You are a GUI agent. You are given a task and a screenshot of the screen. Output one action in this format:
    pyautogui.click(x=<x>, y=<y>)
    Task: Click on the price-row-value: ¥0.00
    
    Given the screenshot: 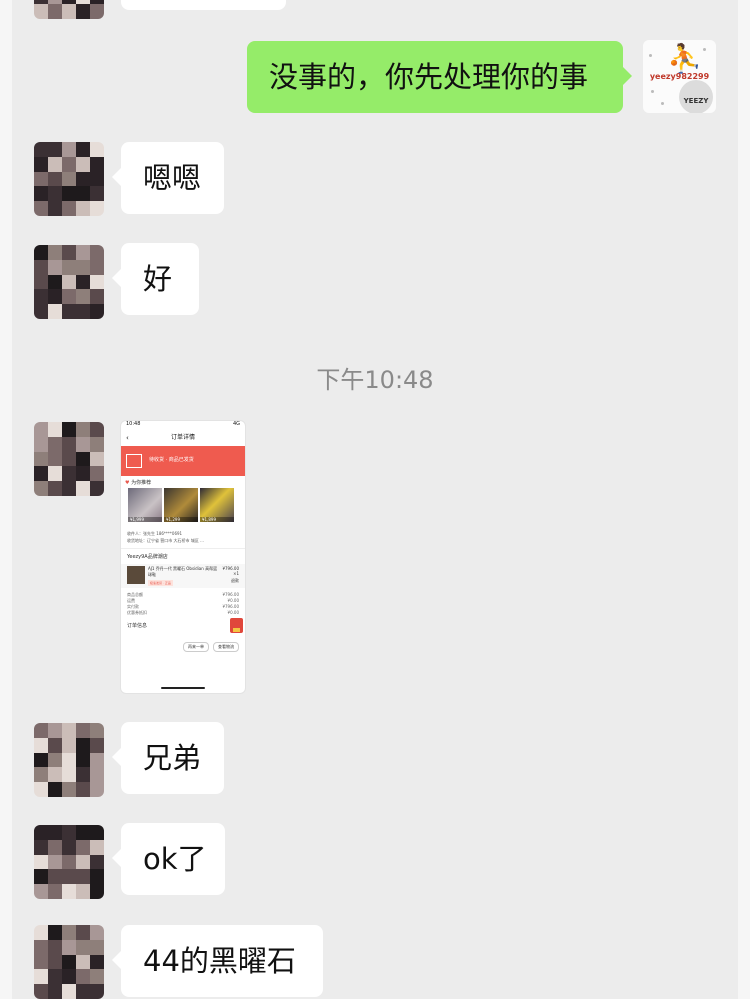 What is the action you would take?
    pyautogui.click(x=233, y=612)
    